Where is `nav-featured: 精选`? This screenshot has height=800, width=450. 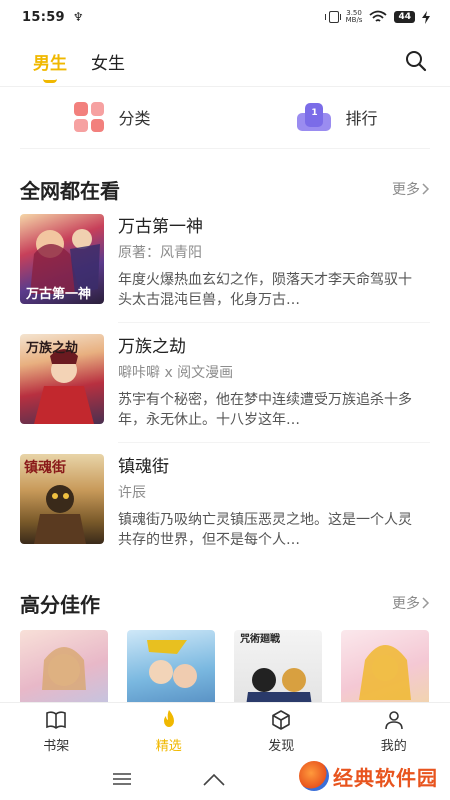 nav-featured: 精选 is located at coordinates (169, 730).